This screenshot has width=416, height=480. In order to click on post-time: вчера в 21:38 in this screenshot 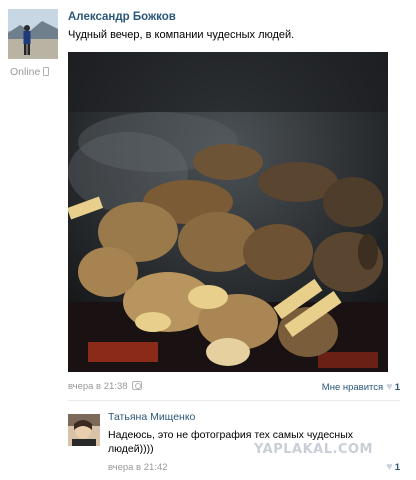, I will do `click(98, 386)`.